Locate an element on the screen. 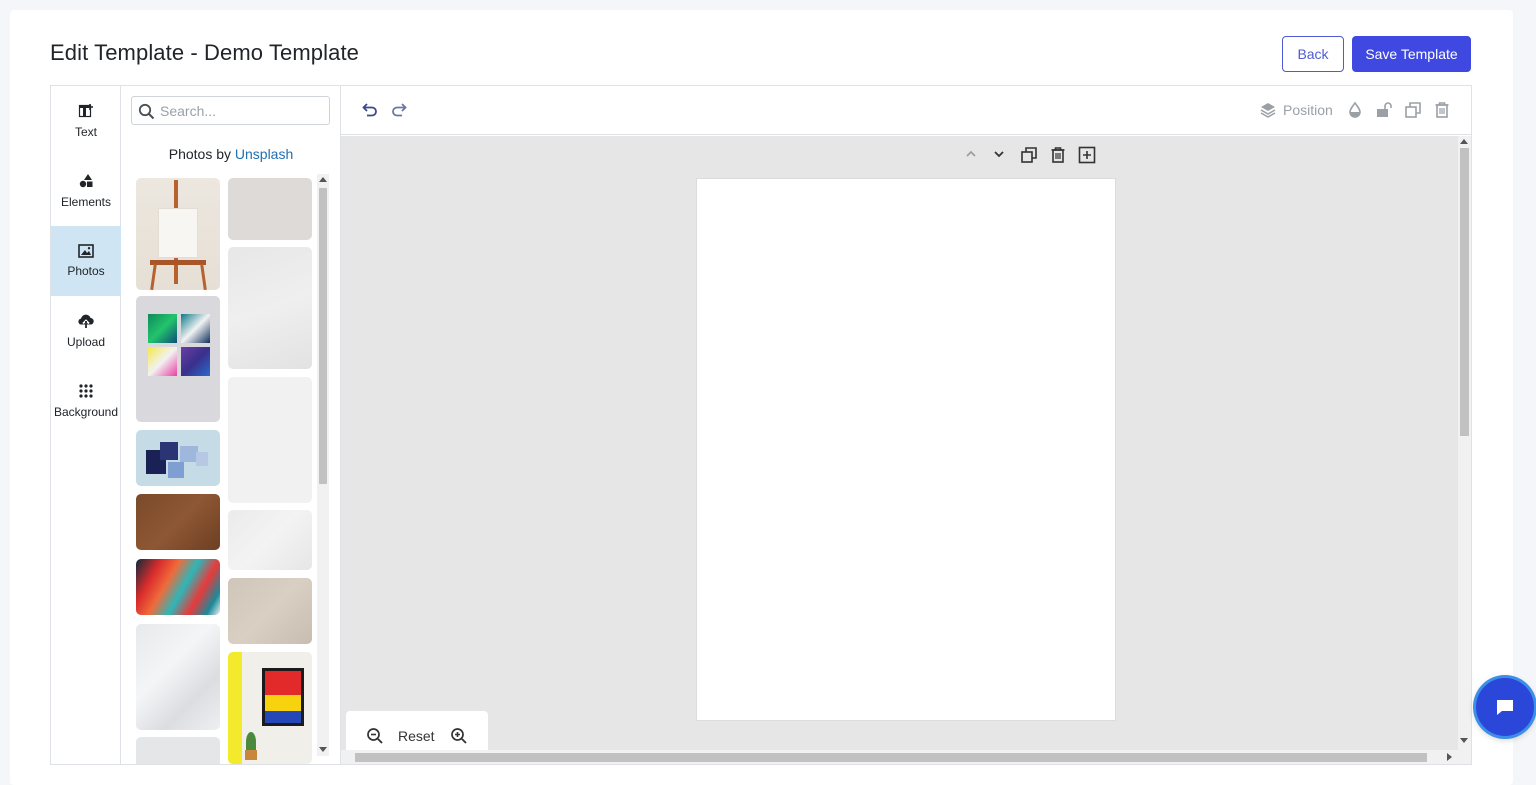 This screenshot has height=785, width=1536. save-template-button: Save Template is located at coordinates (1411, 54).